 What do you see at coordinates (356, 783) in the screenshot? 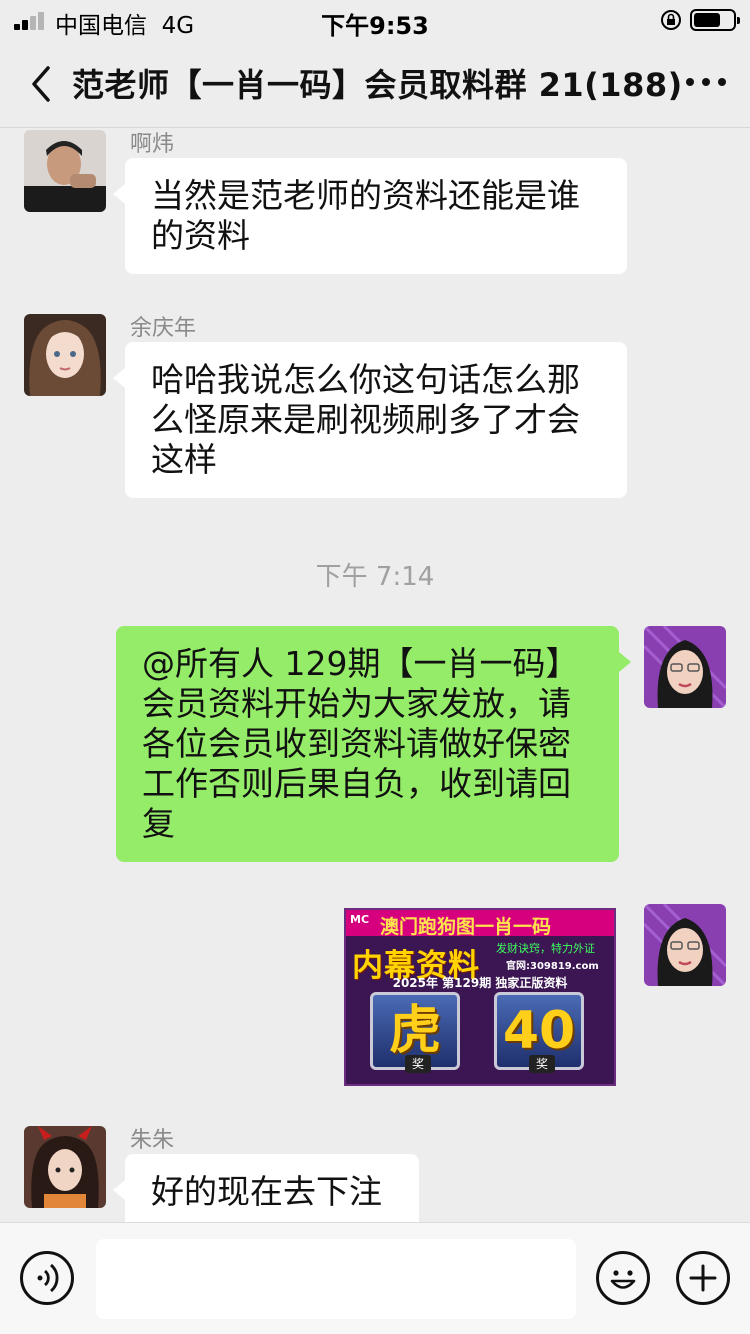
I see `message-line: 工作否则后果自负，收到请回` at bounding box center [356, 783].